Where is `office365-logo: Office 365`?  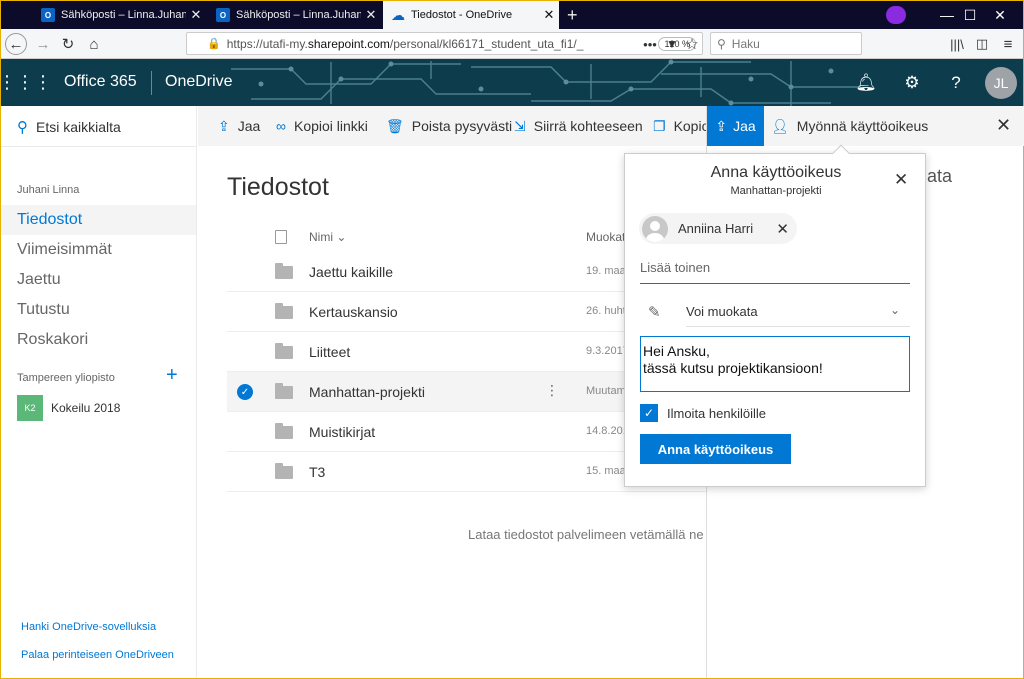 office365-logo: Office 365 is located at coordinates (100, 82).